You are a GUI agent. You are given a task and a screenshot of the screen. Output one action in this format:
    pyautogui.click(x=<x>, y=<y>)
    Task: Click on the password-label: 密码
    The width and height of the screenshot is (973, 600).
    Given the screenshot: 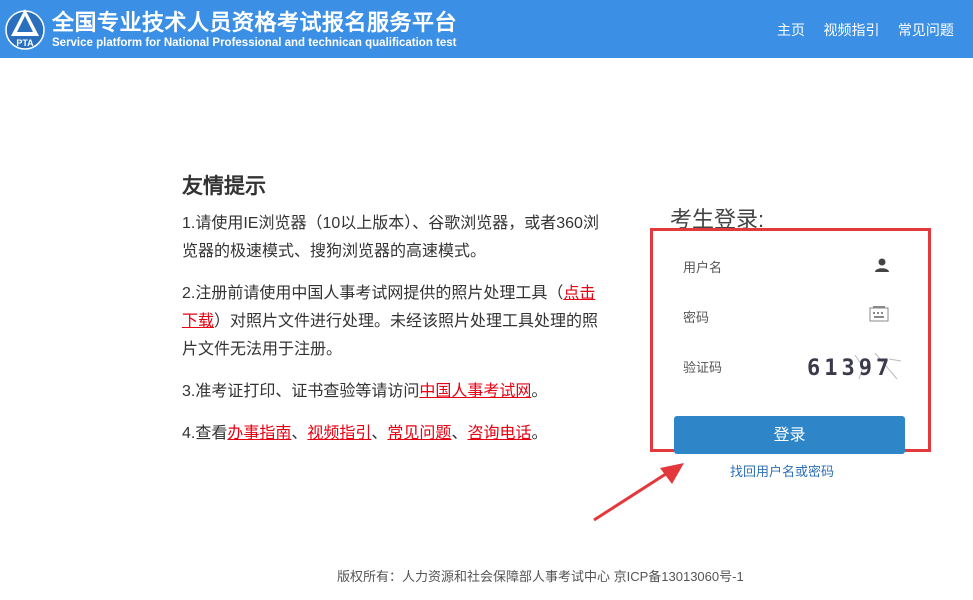 What is the action you would take?
    pyautogui.click(x=696, y=317)
    